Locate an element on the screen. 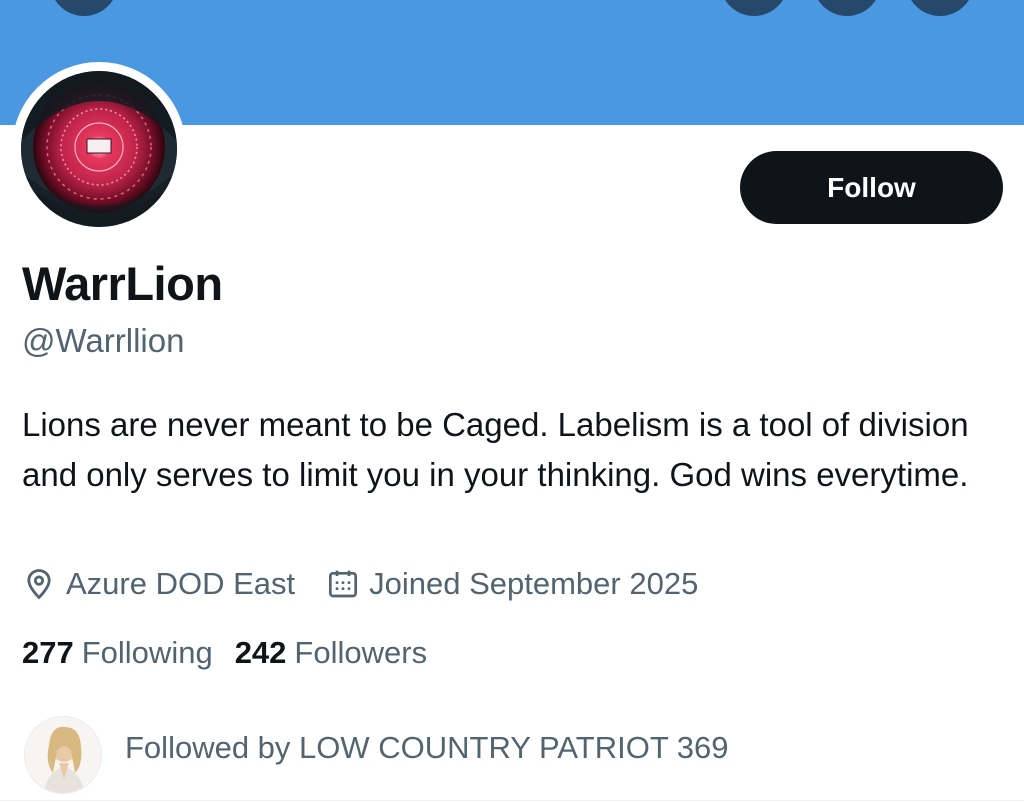 This screenshot has height=803, width=1024. followed-by-text: Followed by LOW COUNTRY PATRIOT 369 is located at coordinates (427, 748).